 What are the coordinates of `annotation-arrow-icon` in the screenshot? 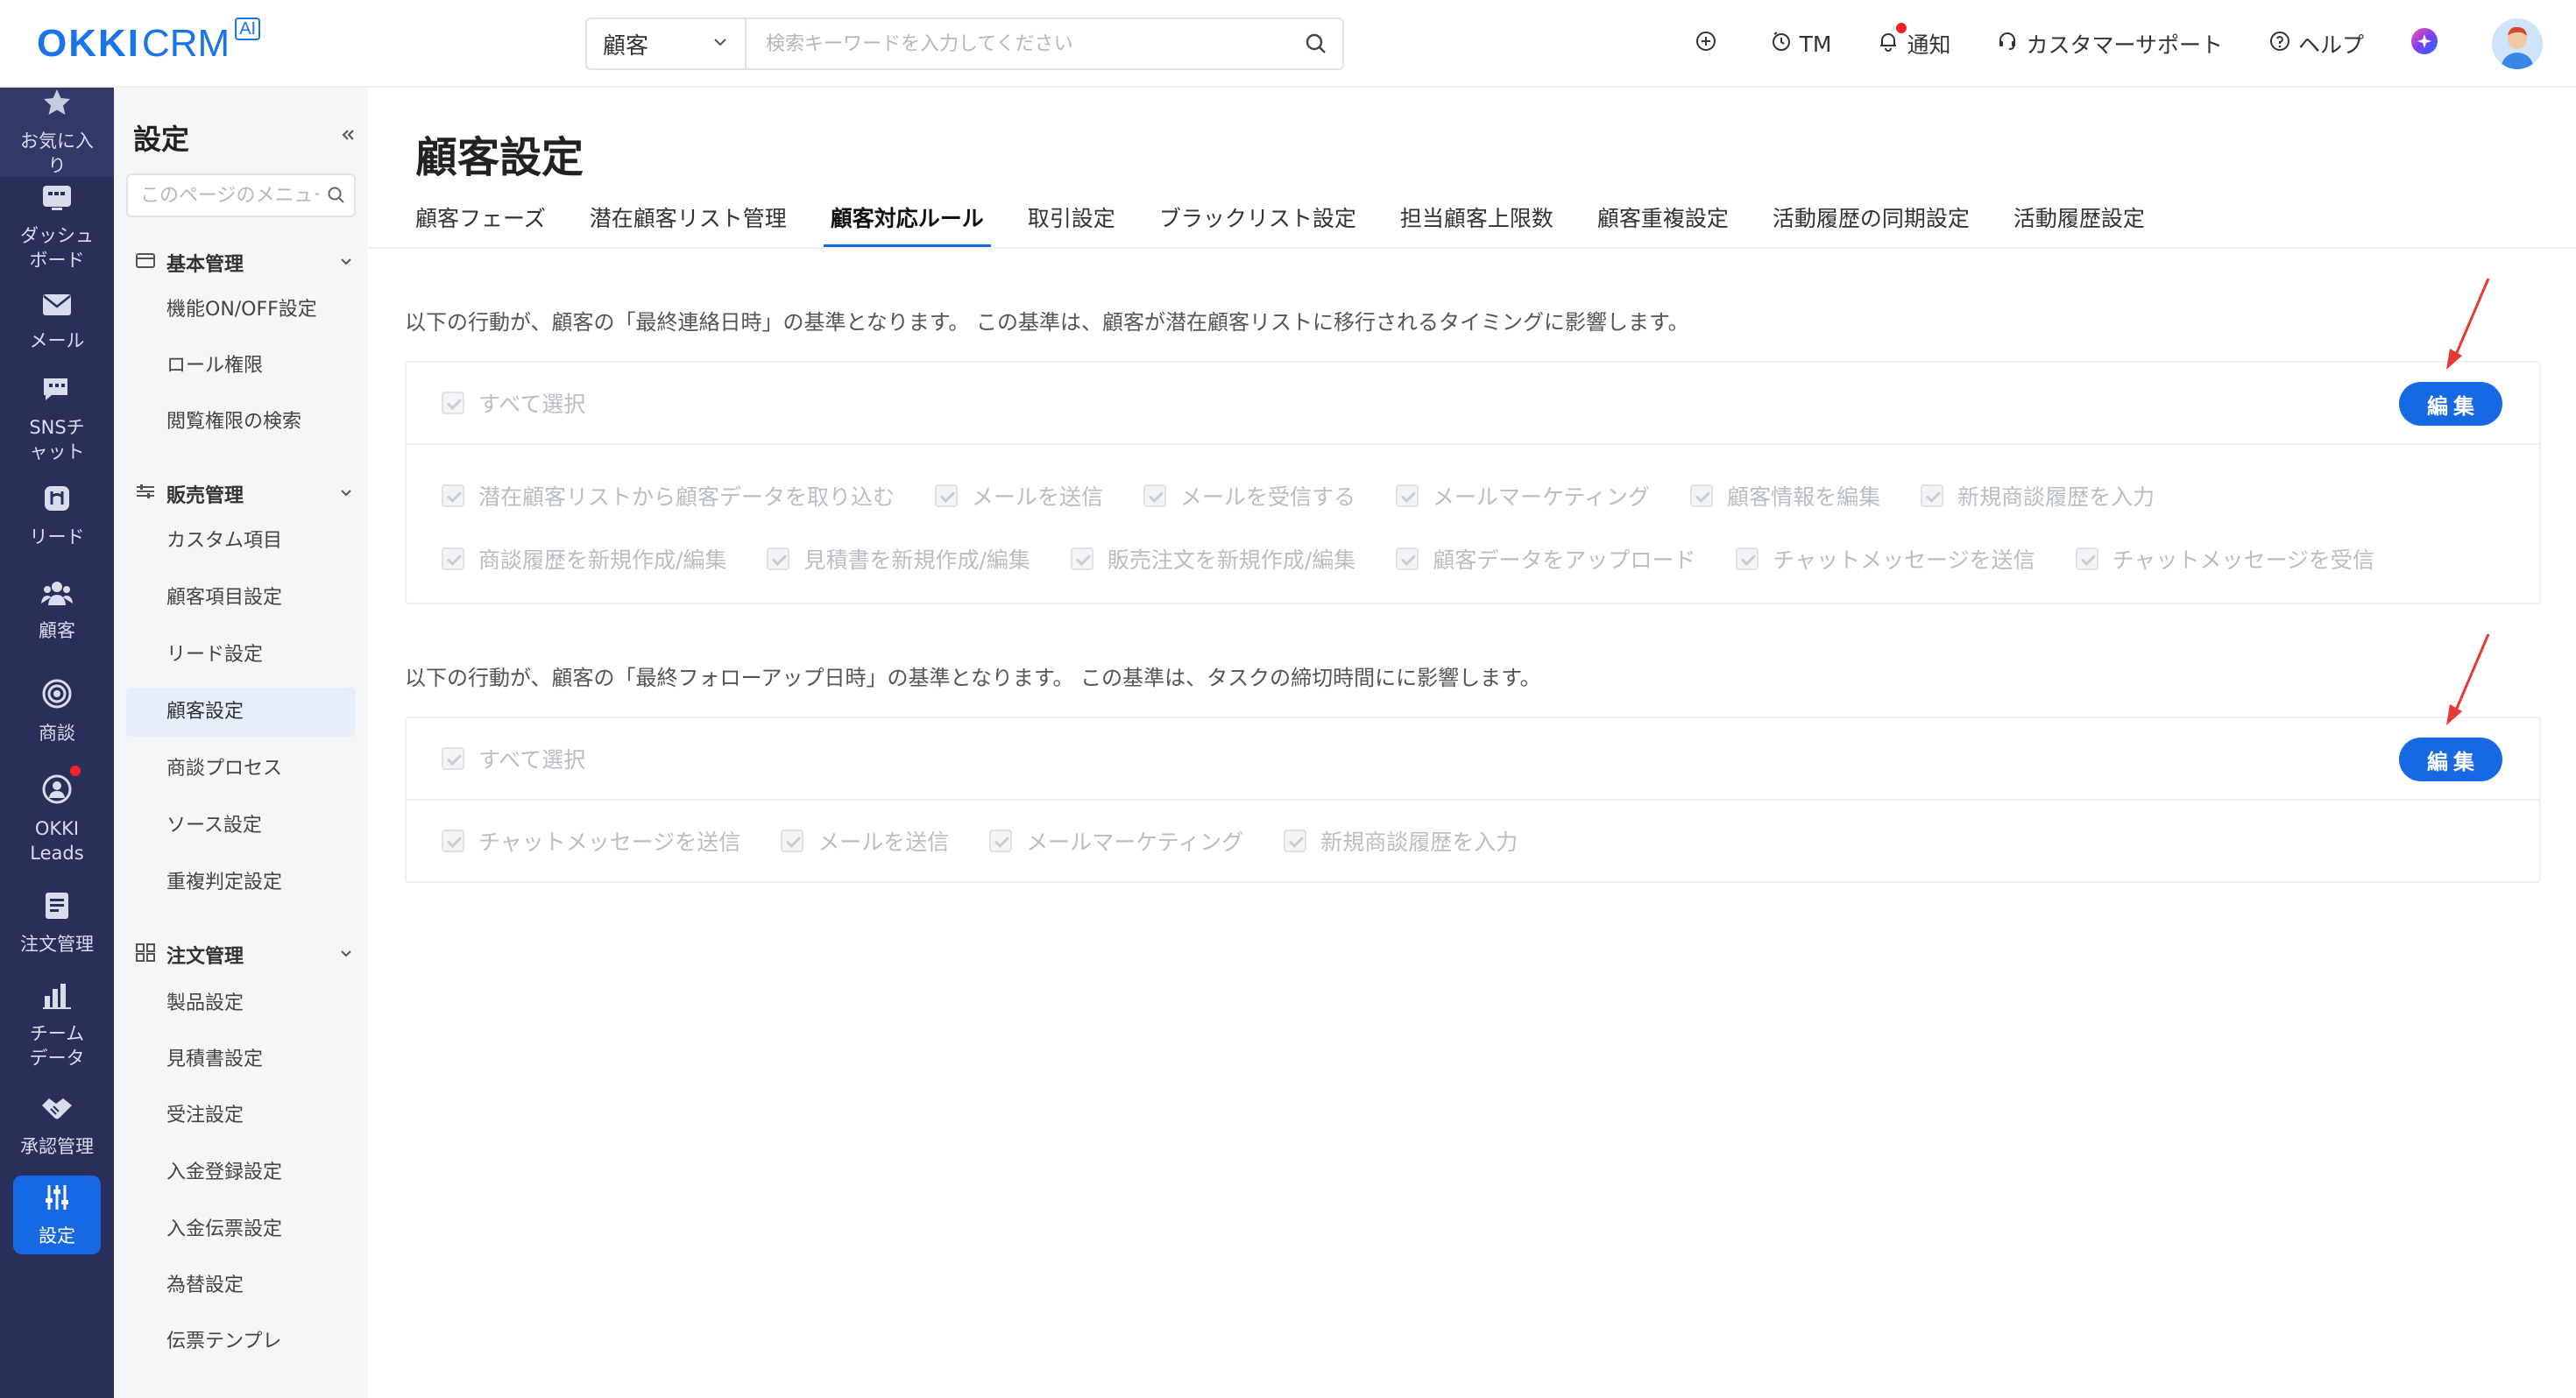 It's located at (2468, 324).